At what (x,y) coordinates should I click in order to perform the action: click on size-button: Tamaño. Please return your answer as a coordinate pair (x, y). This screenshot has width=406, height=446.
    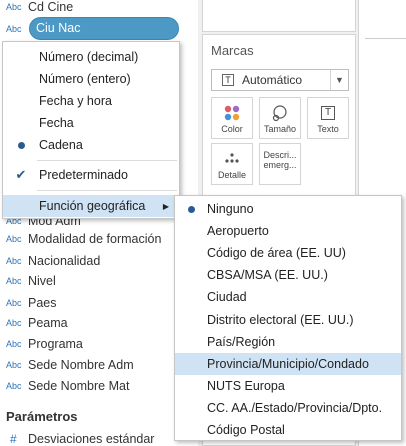
    Looking at the image, I should click on (280, 118).